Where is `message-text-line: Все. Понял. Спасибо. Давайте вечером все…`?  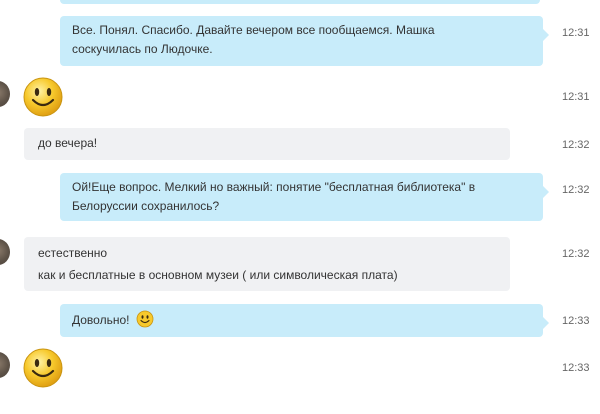 message-text-line: Все. Понял. Спасибо. Давайте вечером все… is located at coordinates (253, 30).